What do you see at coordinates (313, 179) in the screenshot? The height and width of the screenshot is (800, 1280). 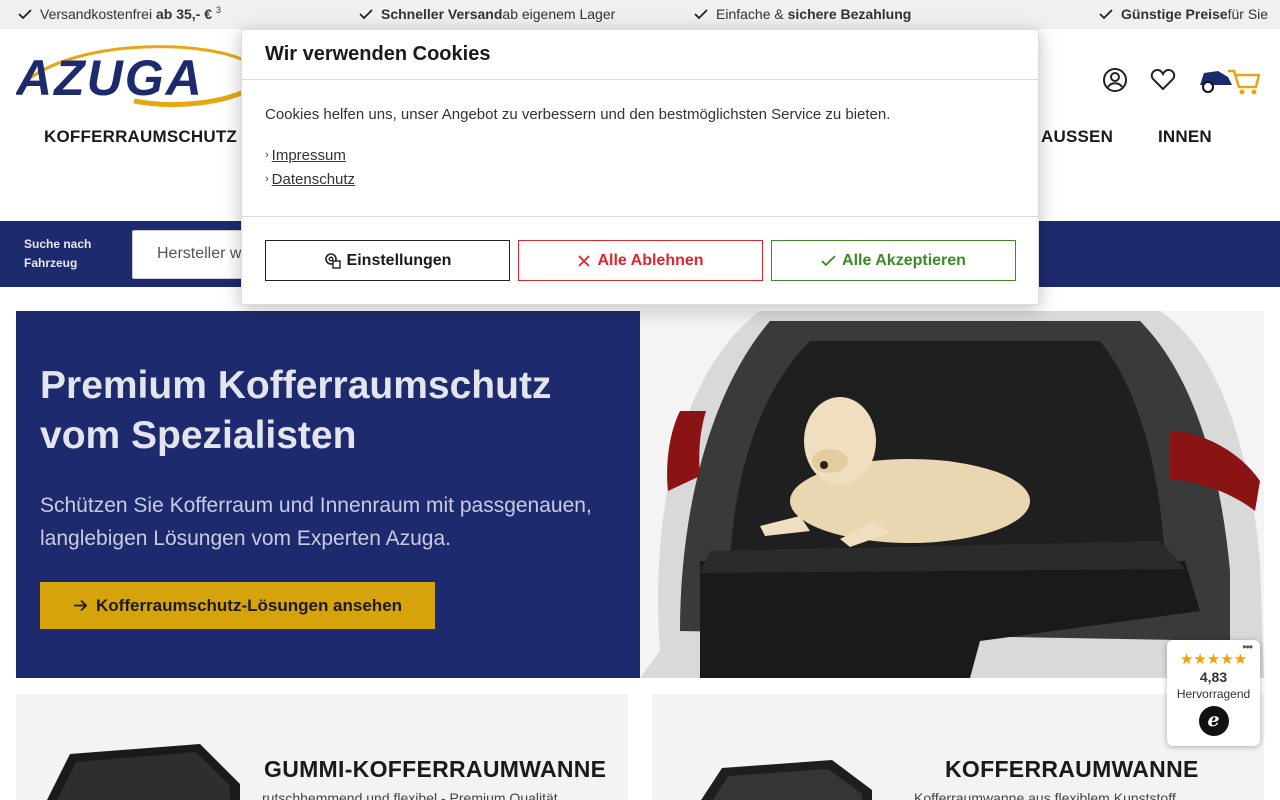 I see `datenschutz-link-label: Datenschutz` at bounding box center [313, 179].